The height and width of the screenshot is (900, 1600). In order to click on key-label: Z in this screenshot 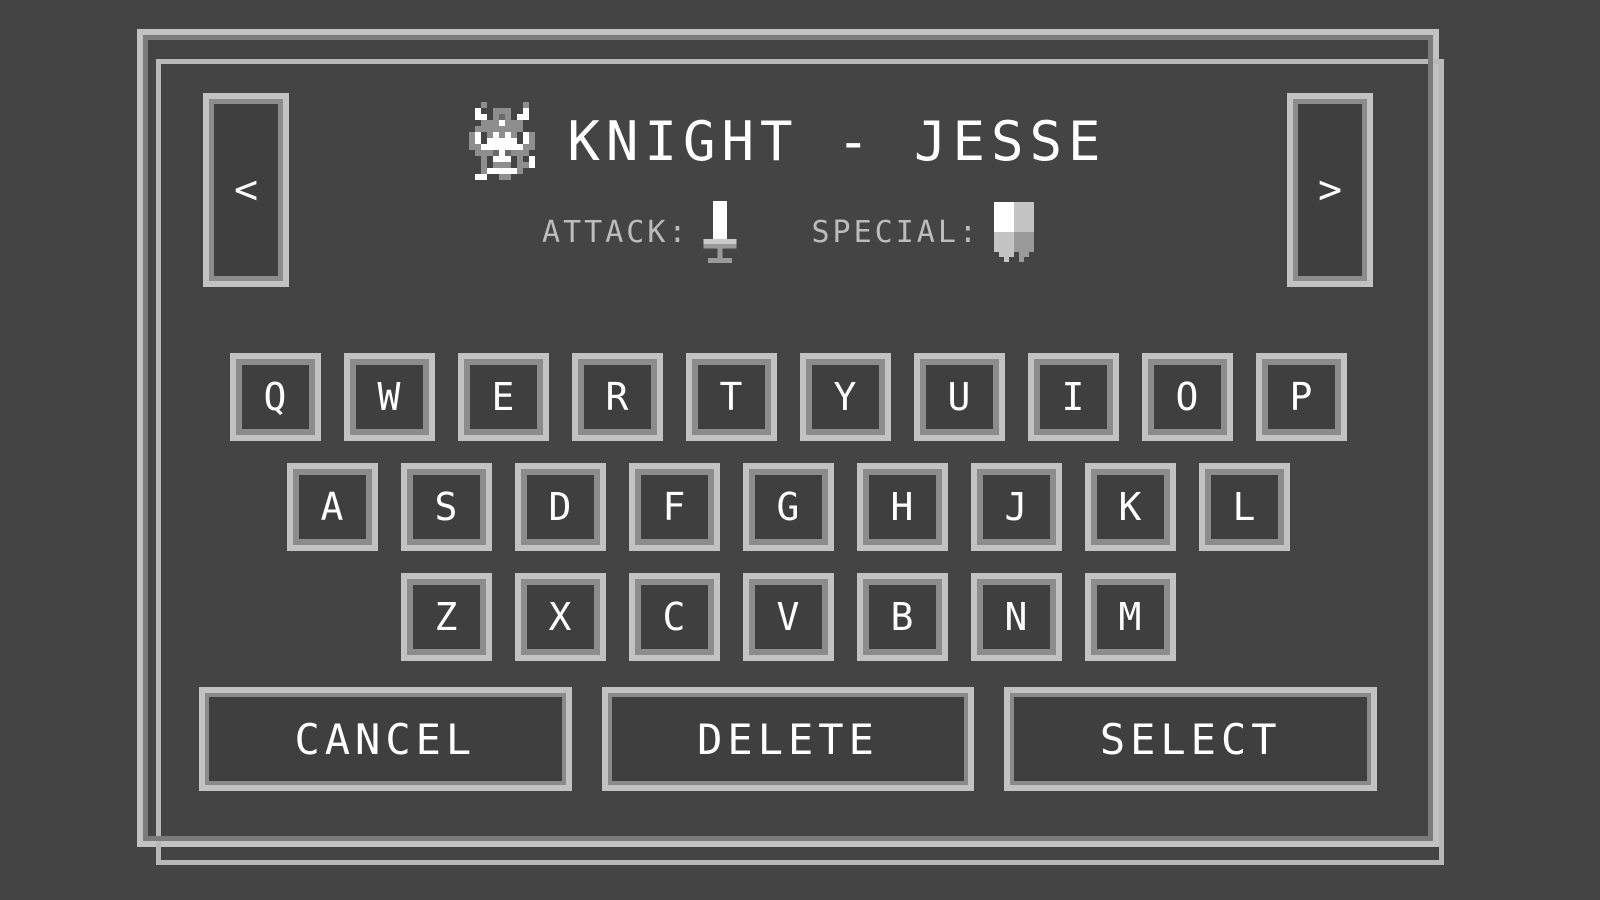, I will do `click(446, 617)`.